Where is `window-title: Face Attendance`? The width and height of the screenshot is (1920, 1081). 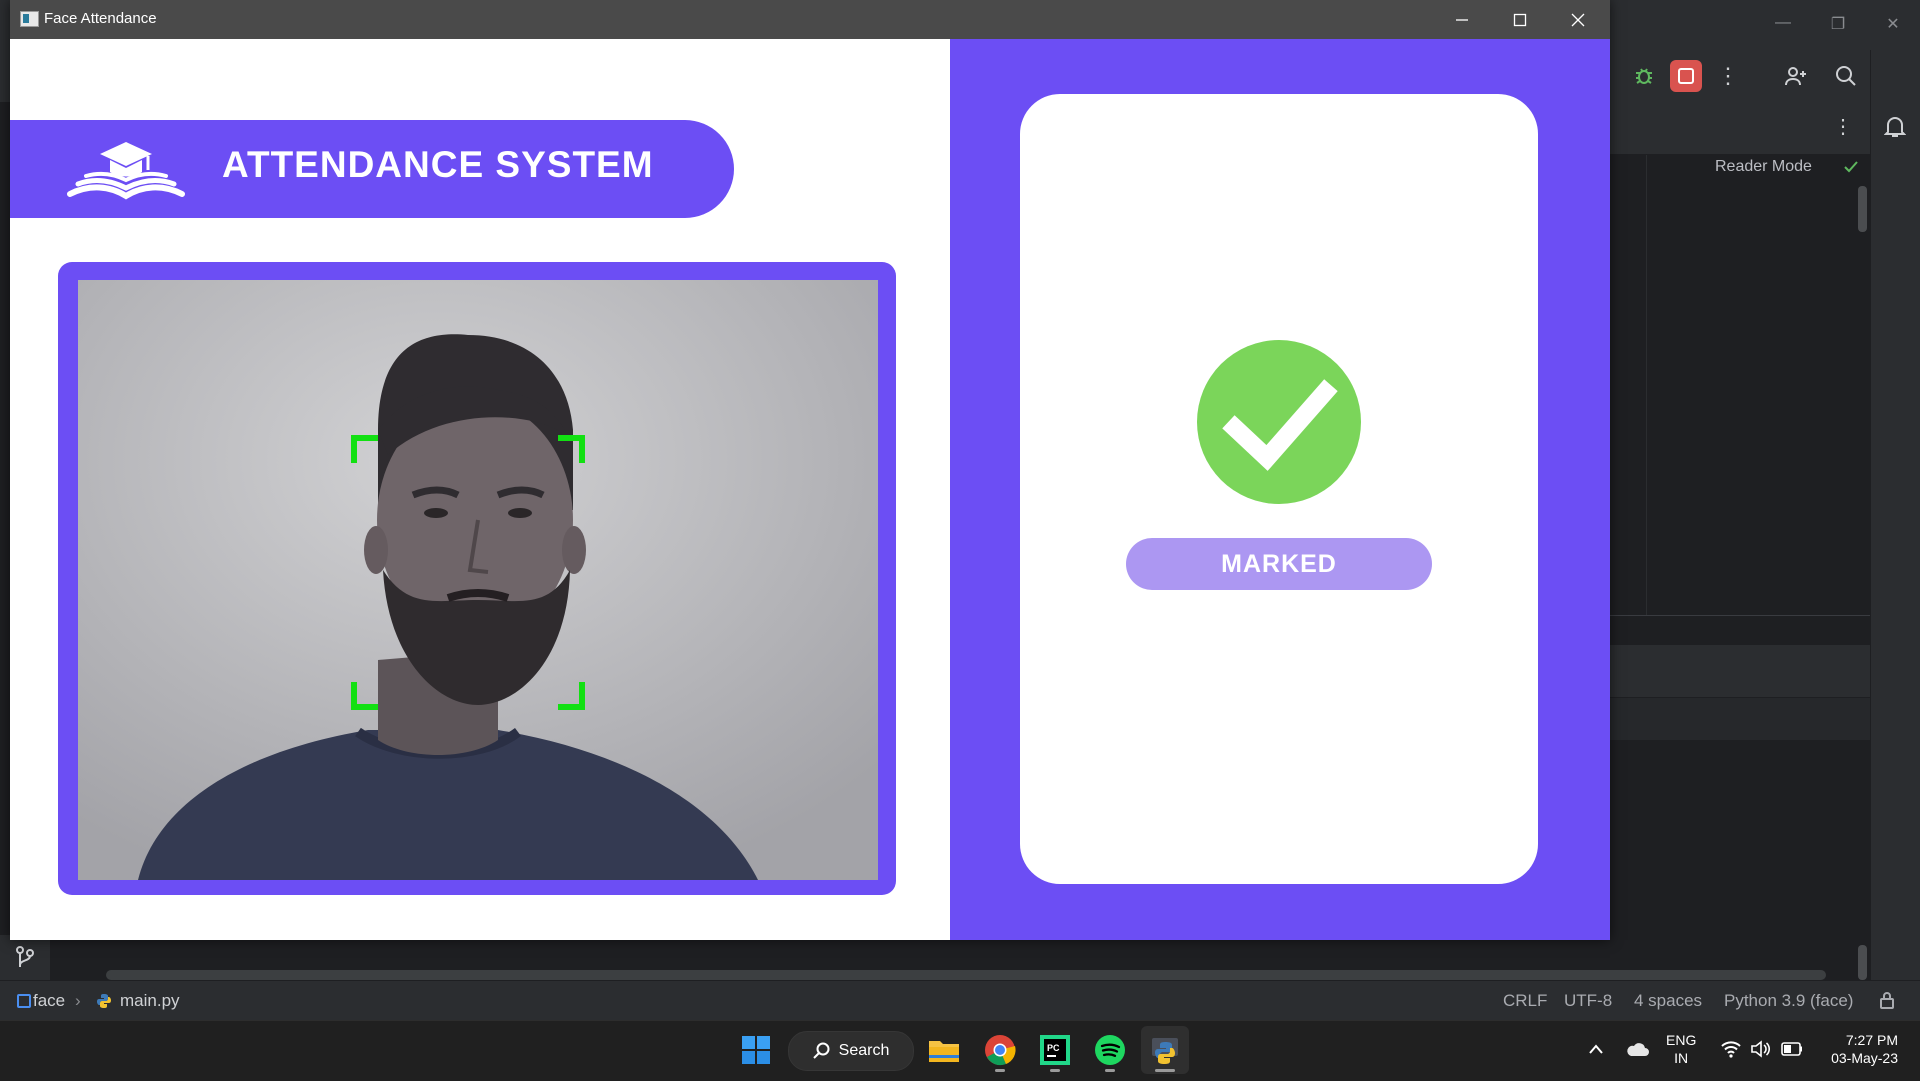
window-title: Face Attendance is located at coordinates (100, 18).